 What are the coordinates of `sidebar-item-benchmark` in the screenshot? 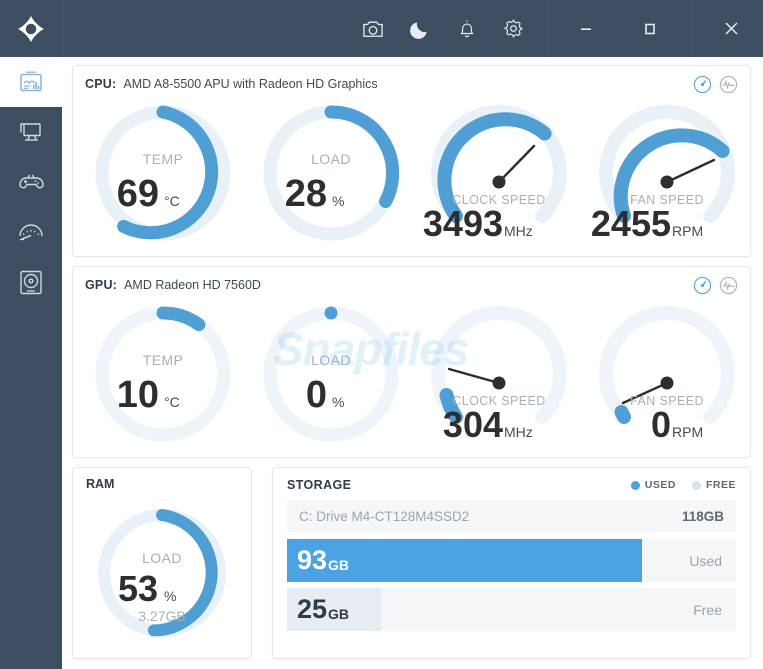 It's located at (31, 232).